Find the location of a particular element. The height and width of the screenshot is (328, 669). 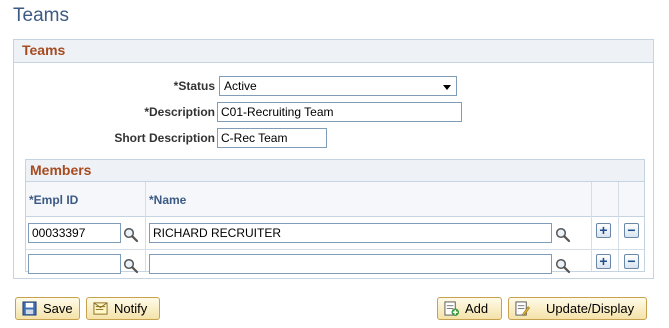

name-input: RICHARD RECRUITER is located at coordinates (350, 233).